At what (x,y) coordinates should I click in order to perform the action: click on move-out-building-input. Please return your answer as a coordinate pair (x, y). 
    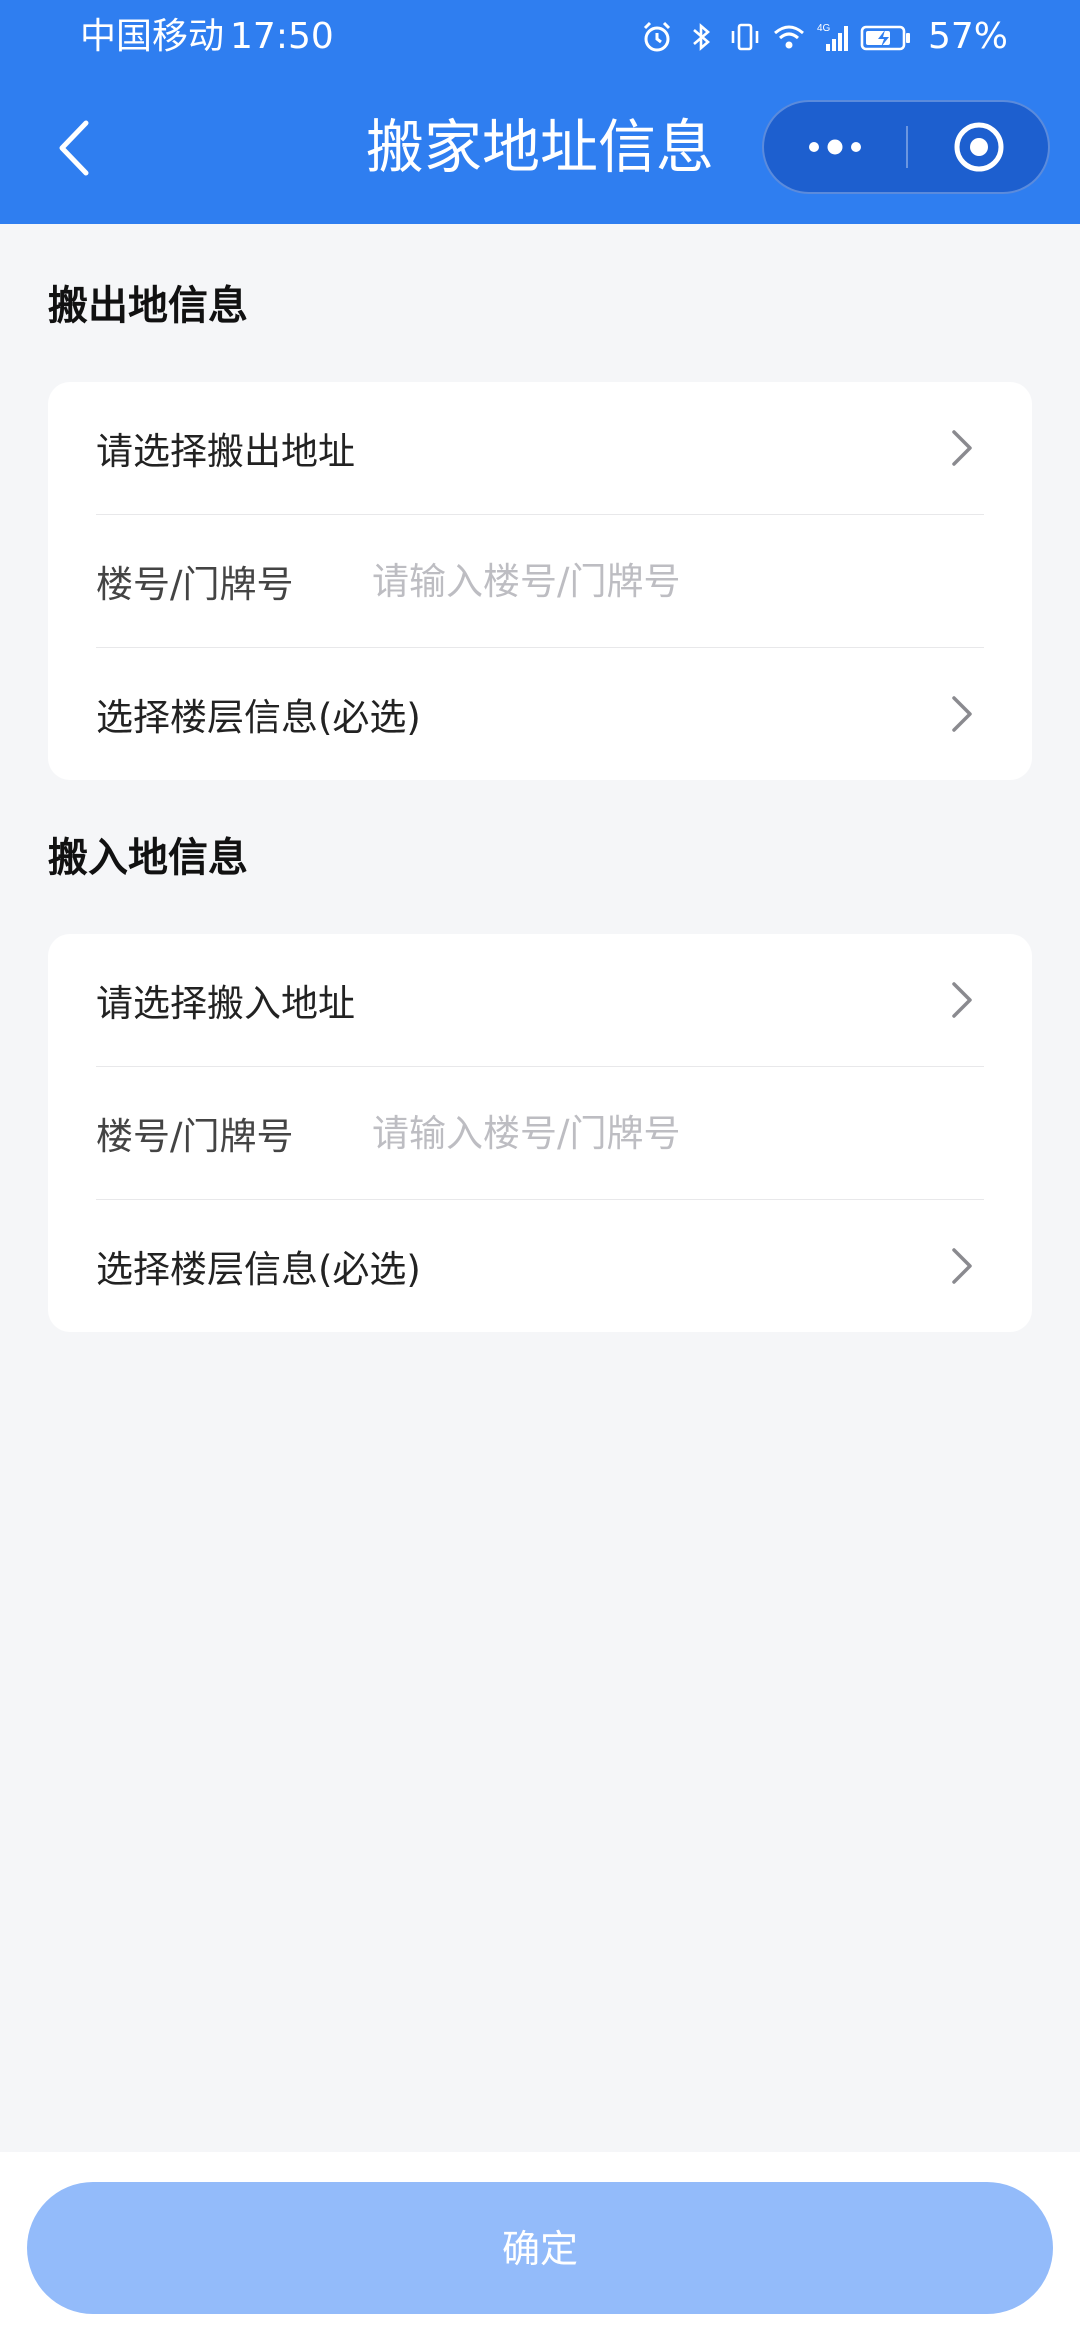
    Looking at the image, I should click on (678, 581).